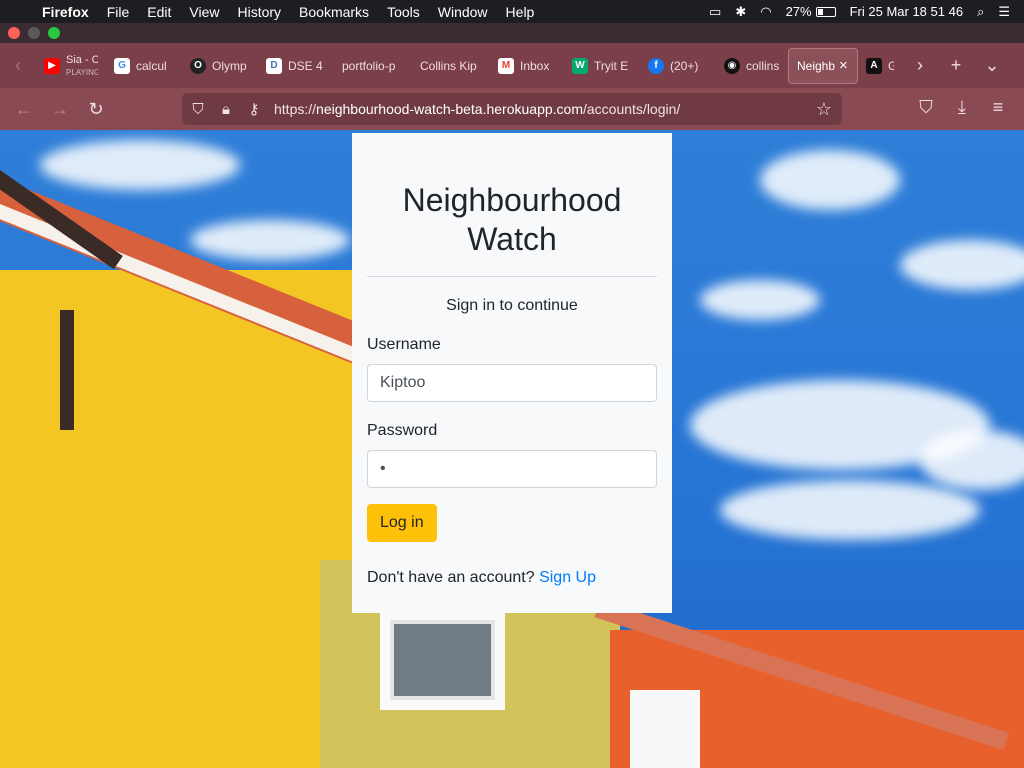 The height and width of the screenshot is (768, 1024). What do you see at coordinates (535, 65) in the screenshot?
I see `tab-label: Inbox` at bounding box center [535, 65].